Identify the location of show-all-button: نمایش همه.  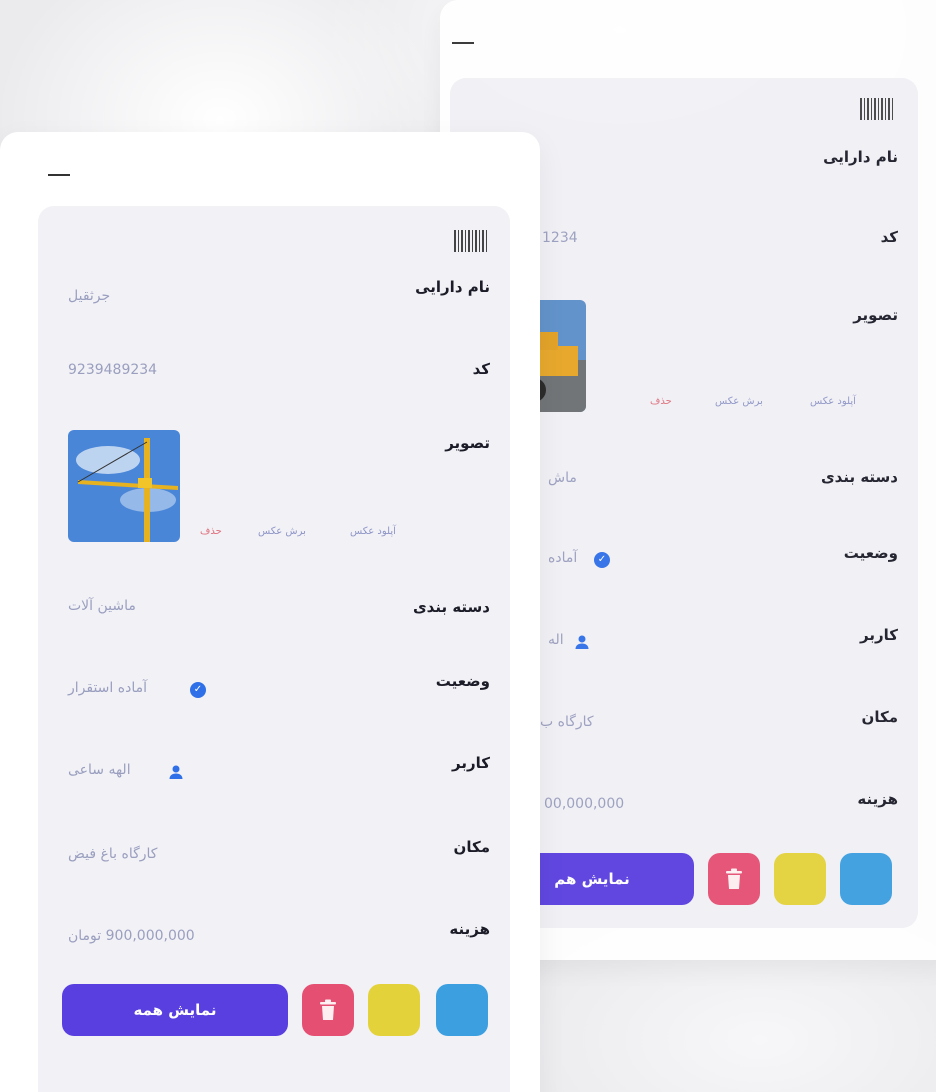
(175, 1010).